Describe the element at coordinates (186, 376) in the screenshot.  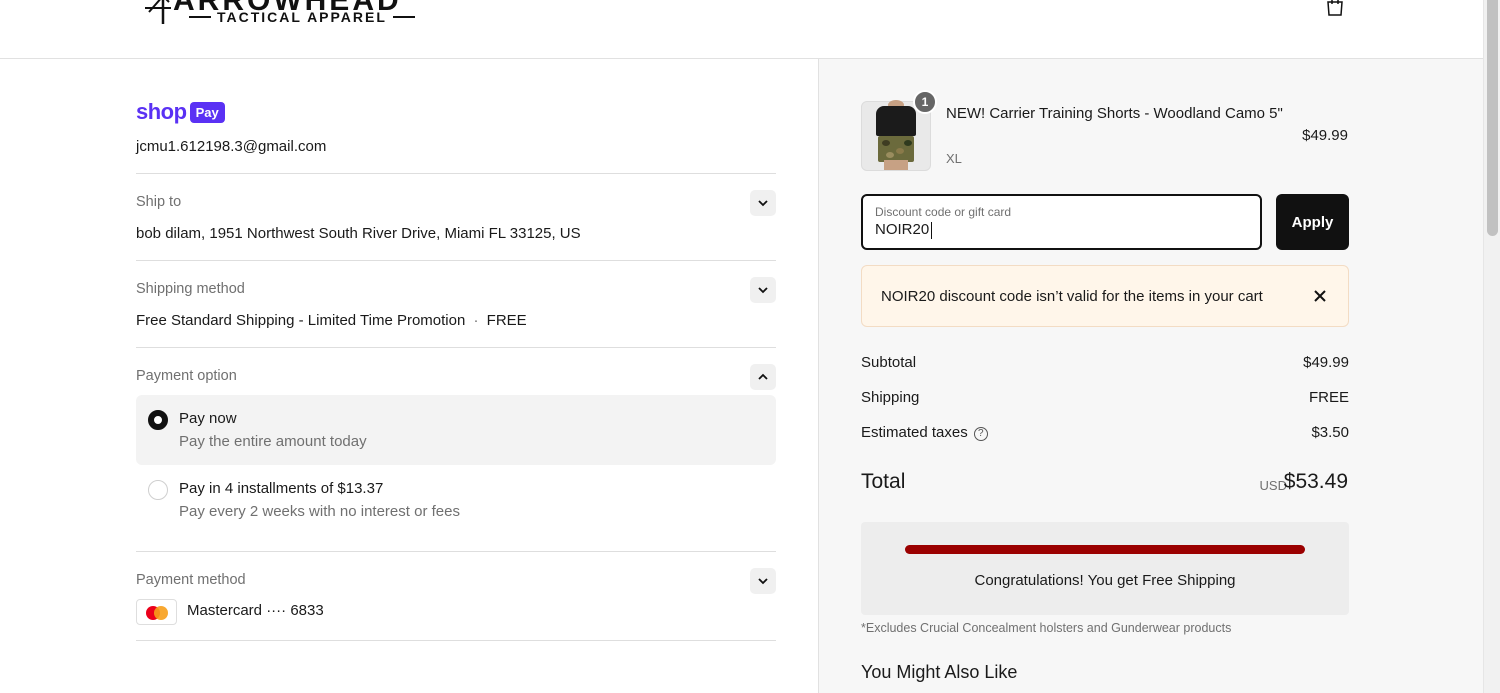
I see `payment-option-label: Payment option` at that location.